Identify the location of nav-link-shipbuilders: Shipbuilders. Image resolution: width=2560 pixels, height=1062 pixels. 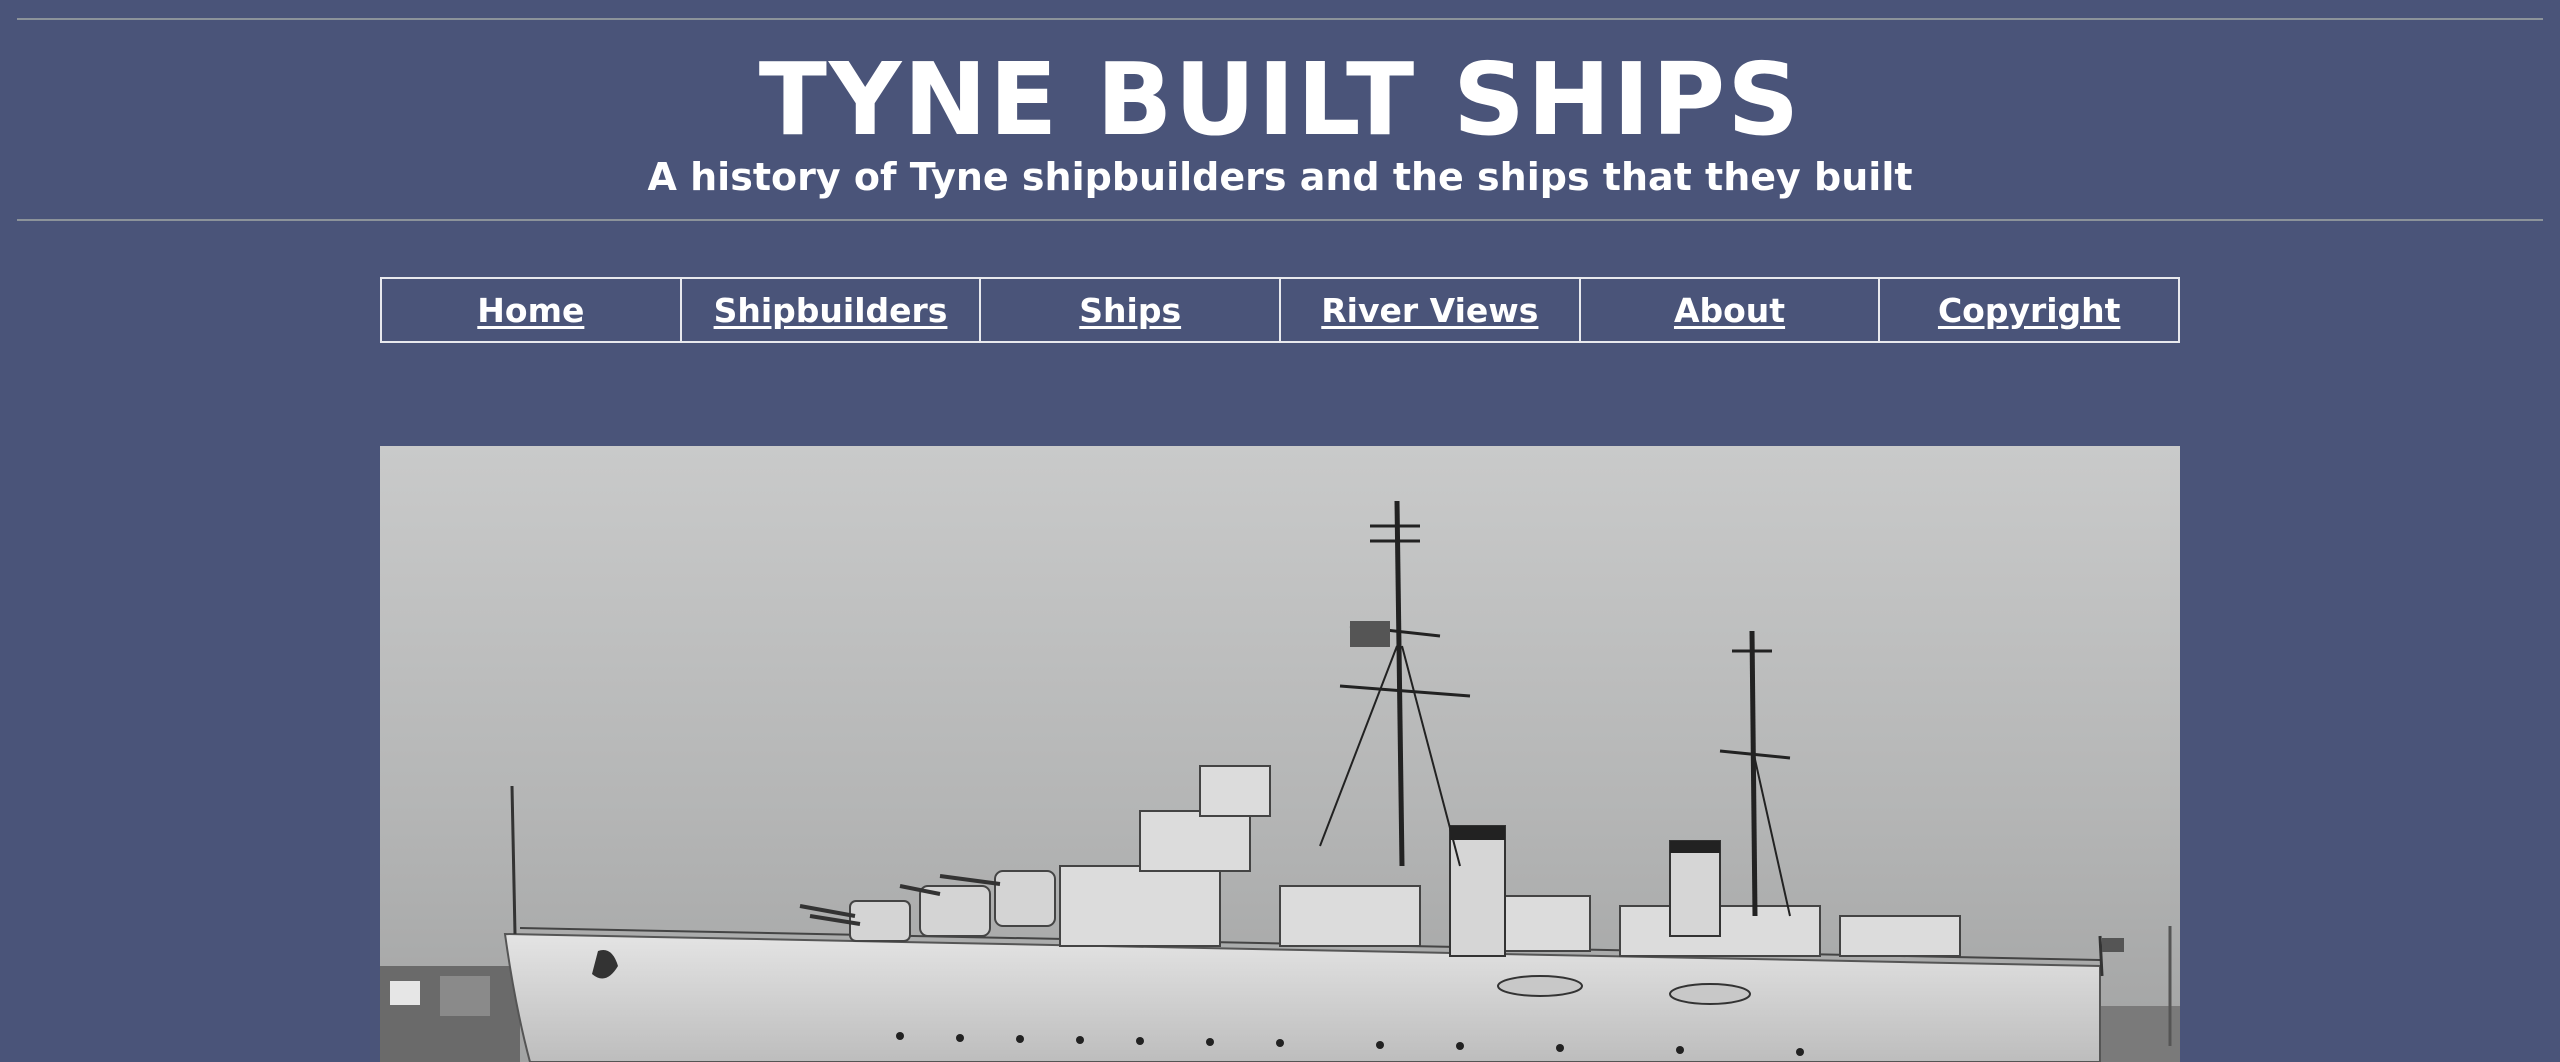
(832, 310).